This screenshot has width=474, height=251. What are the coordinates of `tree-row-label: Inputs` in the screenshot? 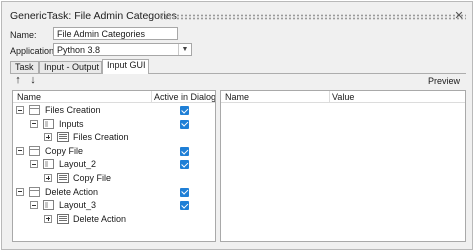 It's located at (71, 123).